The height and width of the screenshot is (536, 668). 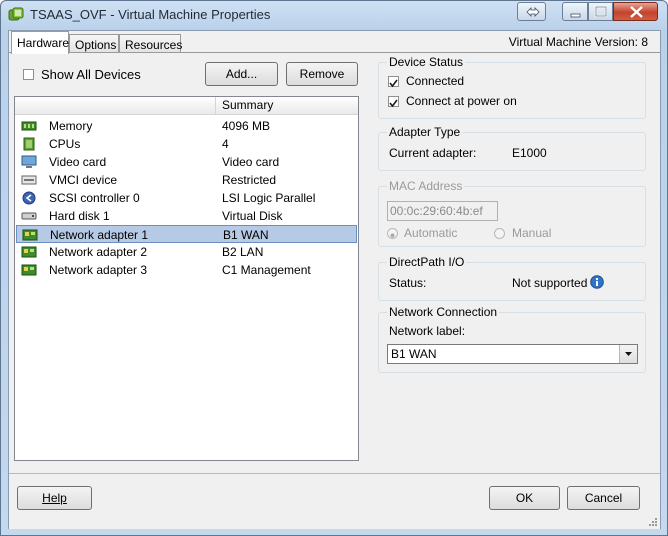 I want to click on dropdown-button, so click(x=628, y=354).